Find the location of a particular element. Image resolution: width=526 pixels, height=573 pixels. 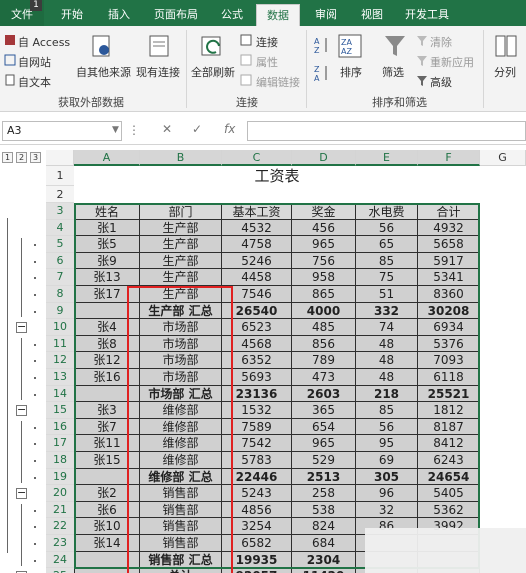

data-cell: 5693 is located at coordinates (257, 377).